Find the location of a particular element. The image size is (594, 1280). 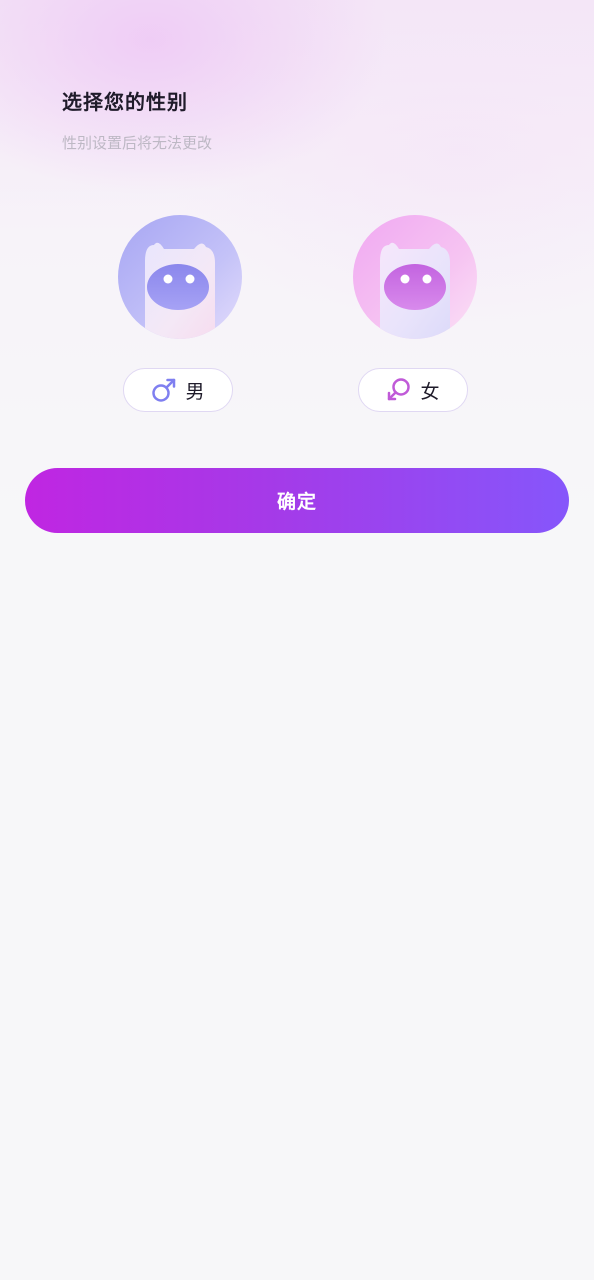

male-button: 男 is located at coordinates (178, 390).